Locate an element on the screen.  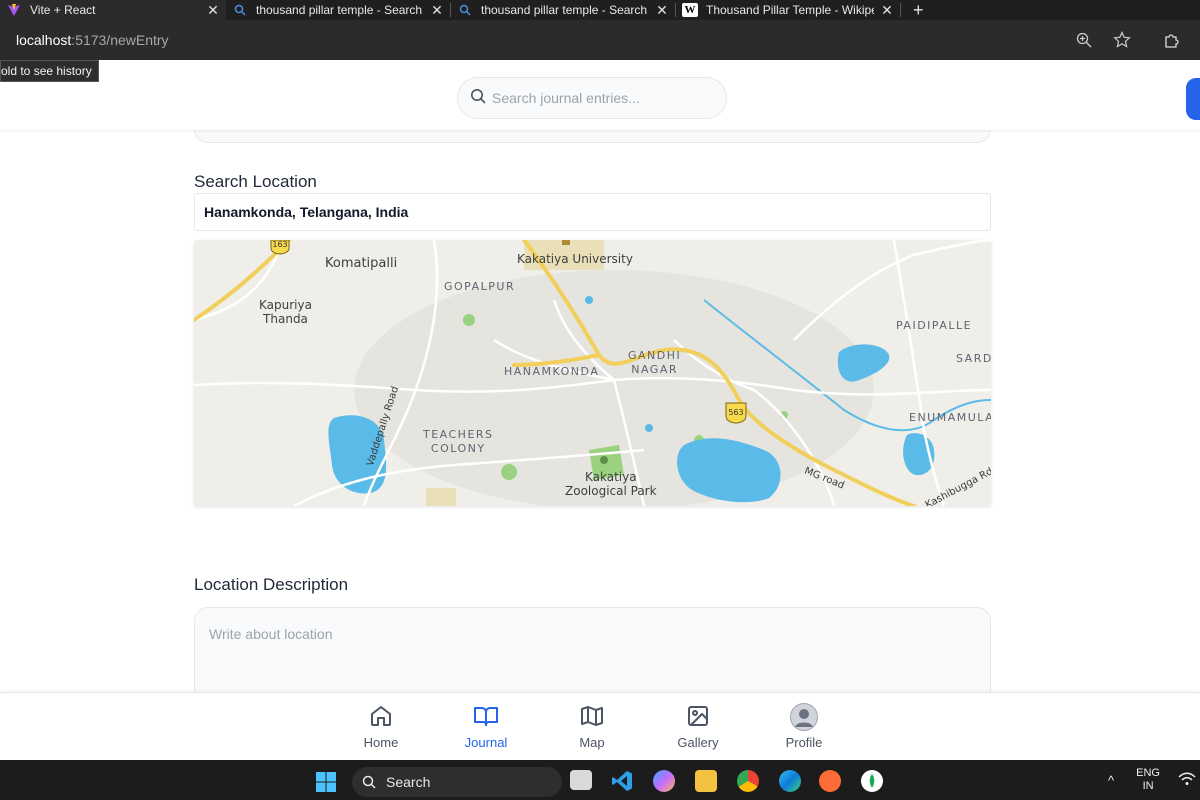
browser-tab-vite: Vite + React ✕ is located at coordinates (113, 10).